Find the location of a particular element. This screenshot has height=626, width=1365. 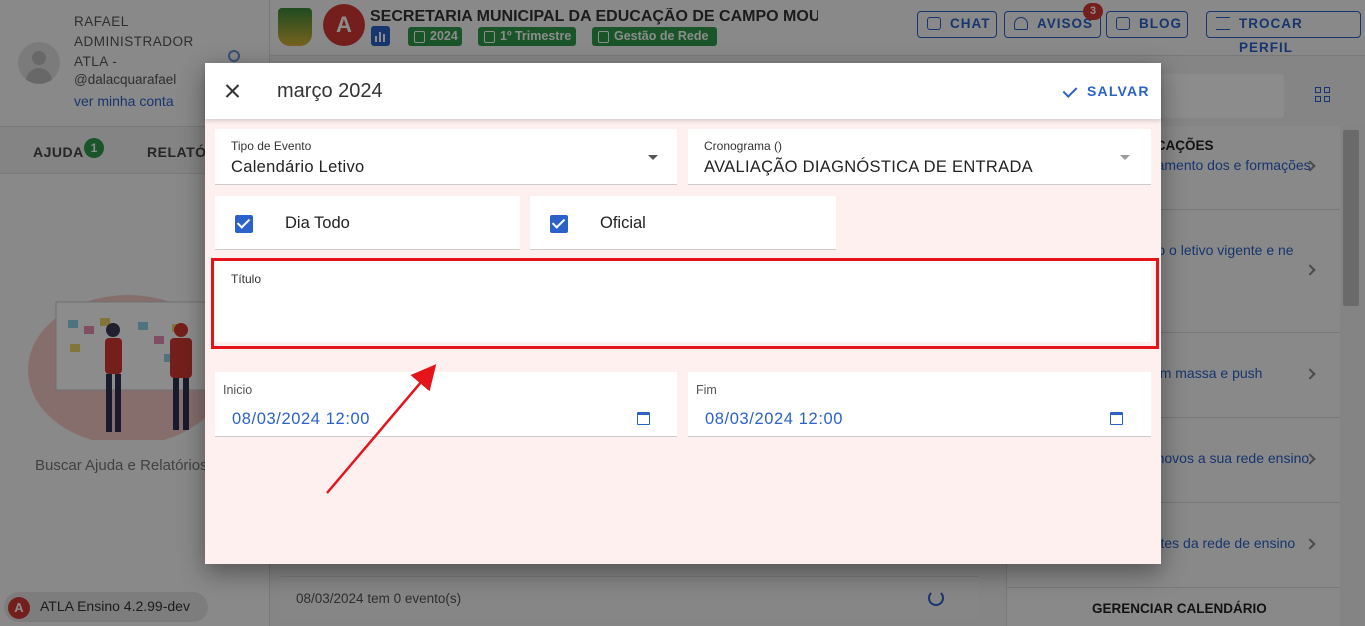

event-type-label: Tipo de Evento is located at coordinates (271, 146).